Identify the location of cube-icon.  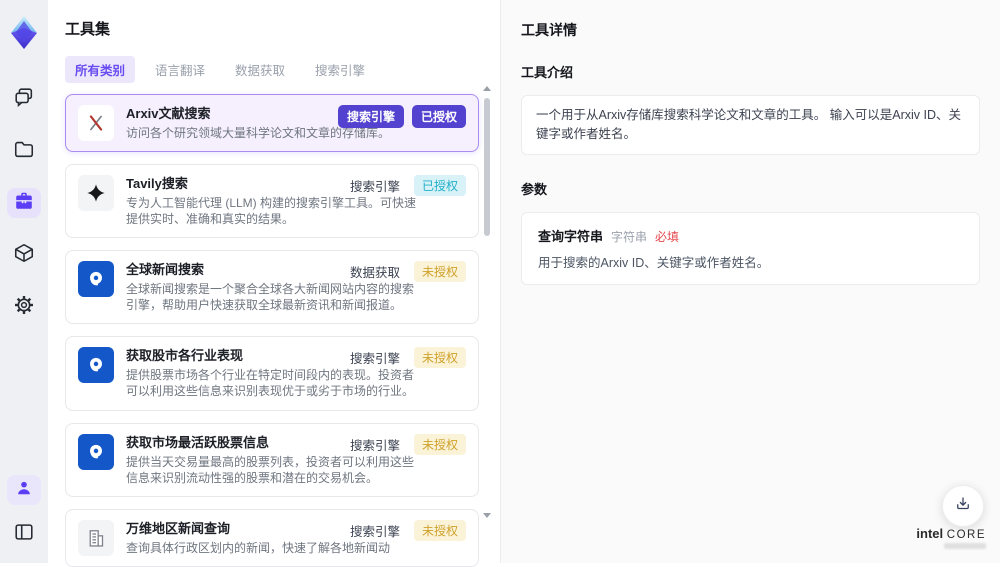
(24, 255).